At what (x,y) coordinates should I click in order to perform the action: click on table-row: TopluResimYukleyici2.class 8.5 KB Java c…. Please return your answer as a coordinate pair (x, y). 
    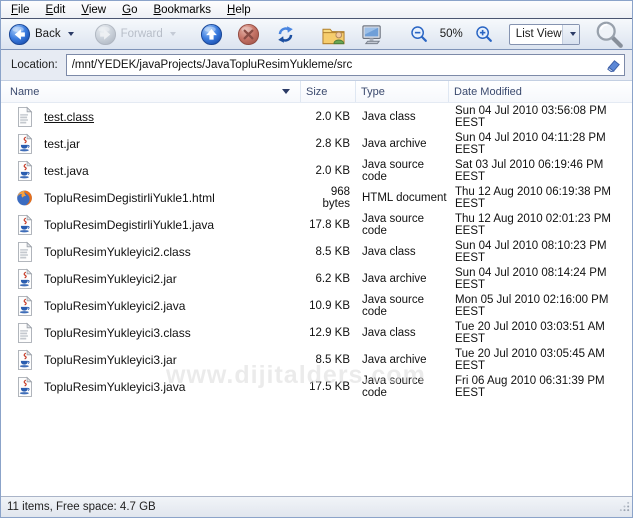
    Looking at the image, I should click on (316, 251).